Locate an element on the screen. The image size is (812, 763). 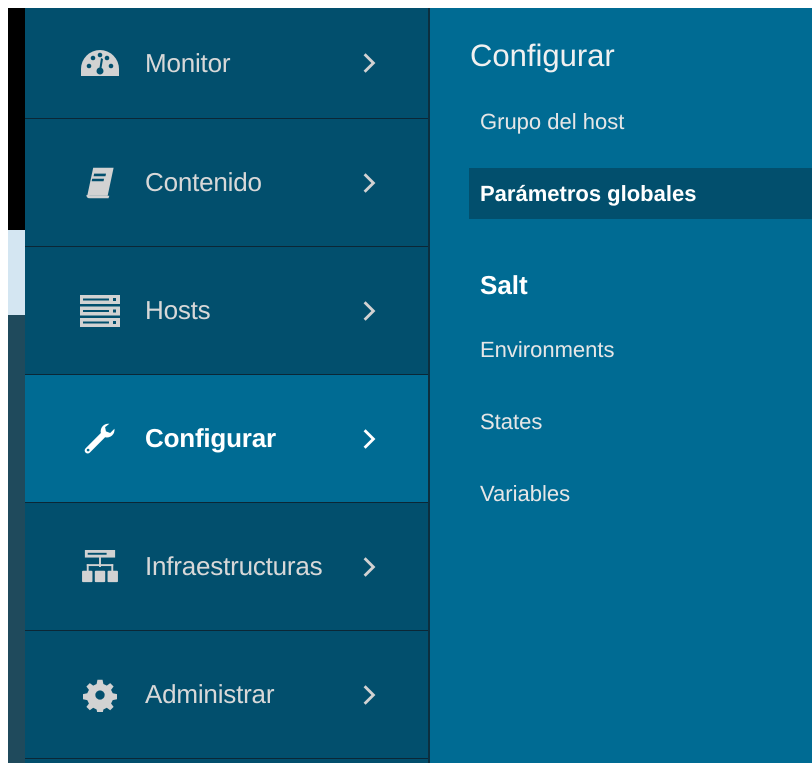
sidebar-item-label: Administrar is located at coordinates (210, 694).